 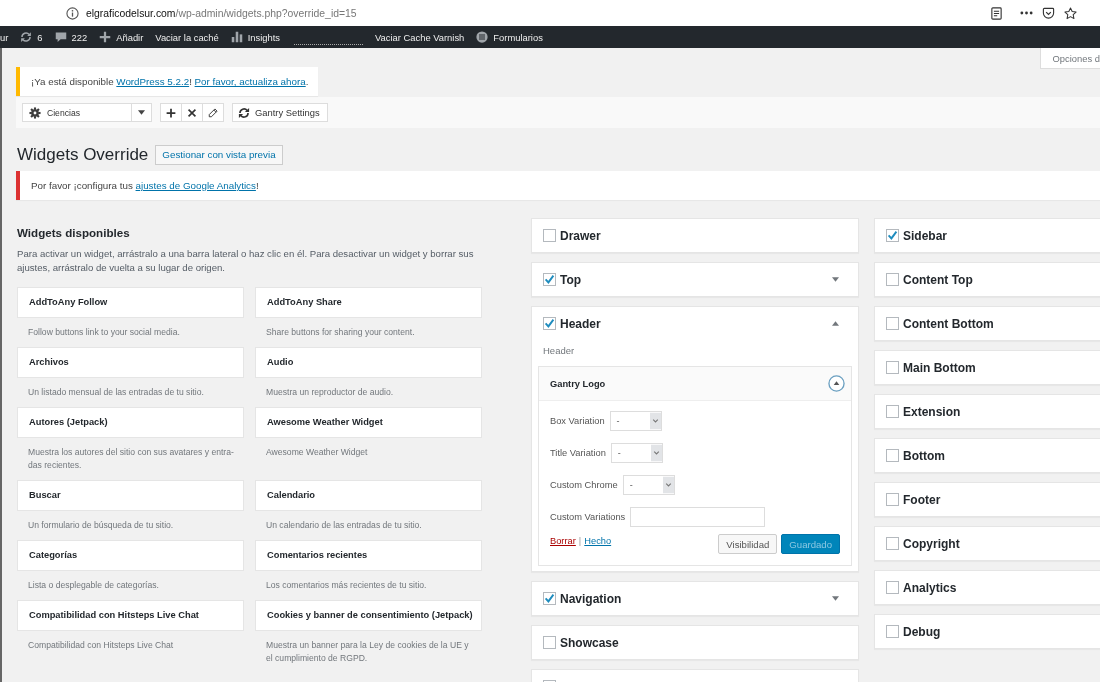 I want to click on sidebar-title: Header, so click(x=696, y=323).